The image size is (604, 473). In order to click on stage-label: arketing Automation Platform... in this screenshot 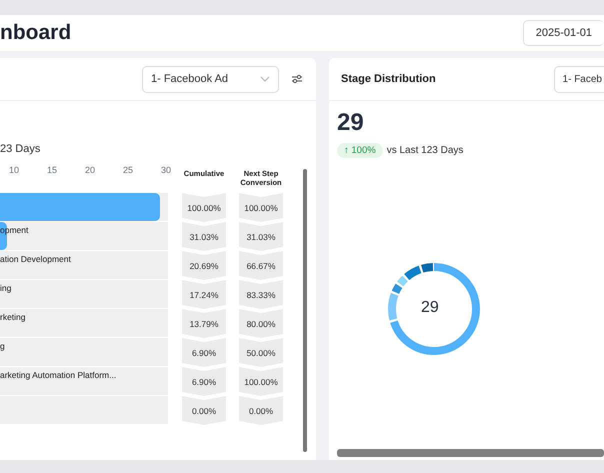, I will do `click(58, 375)`.